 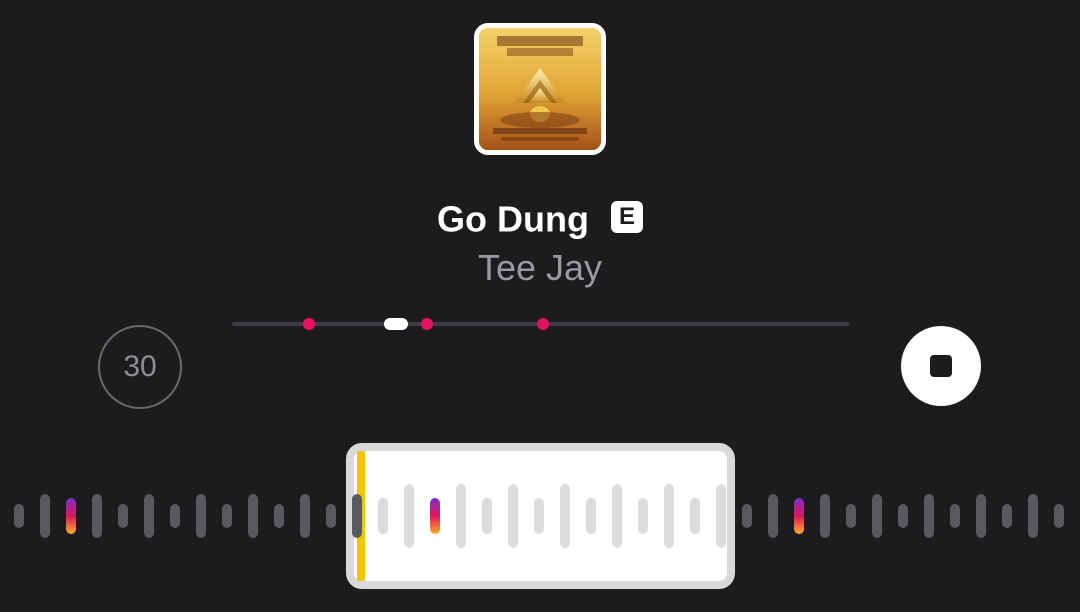 I want to click on explicit-badge: E, so click(x=626, y=217).